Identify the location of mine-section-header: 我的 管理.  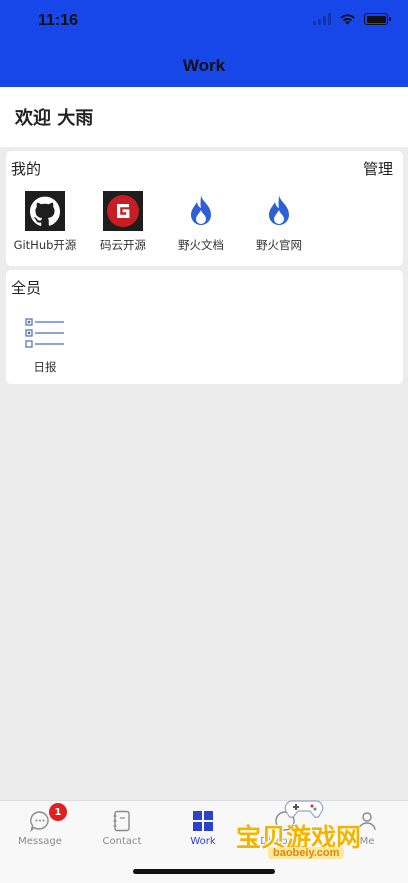
(204, 167).